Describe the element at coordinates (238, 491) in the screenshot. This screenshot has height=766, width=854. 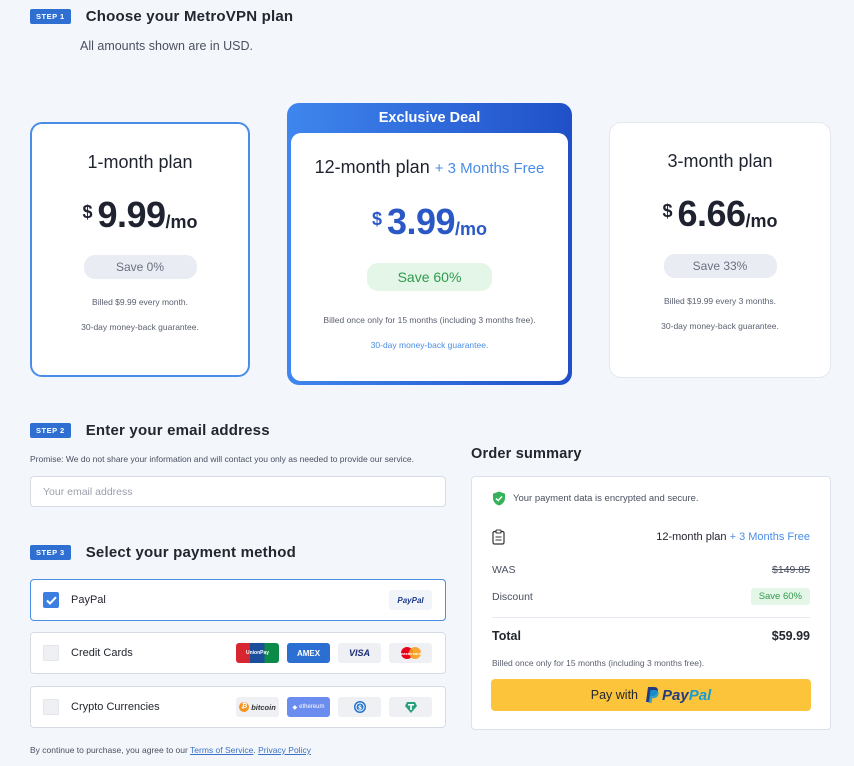
I see `email-input` at that location.